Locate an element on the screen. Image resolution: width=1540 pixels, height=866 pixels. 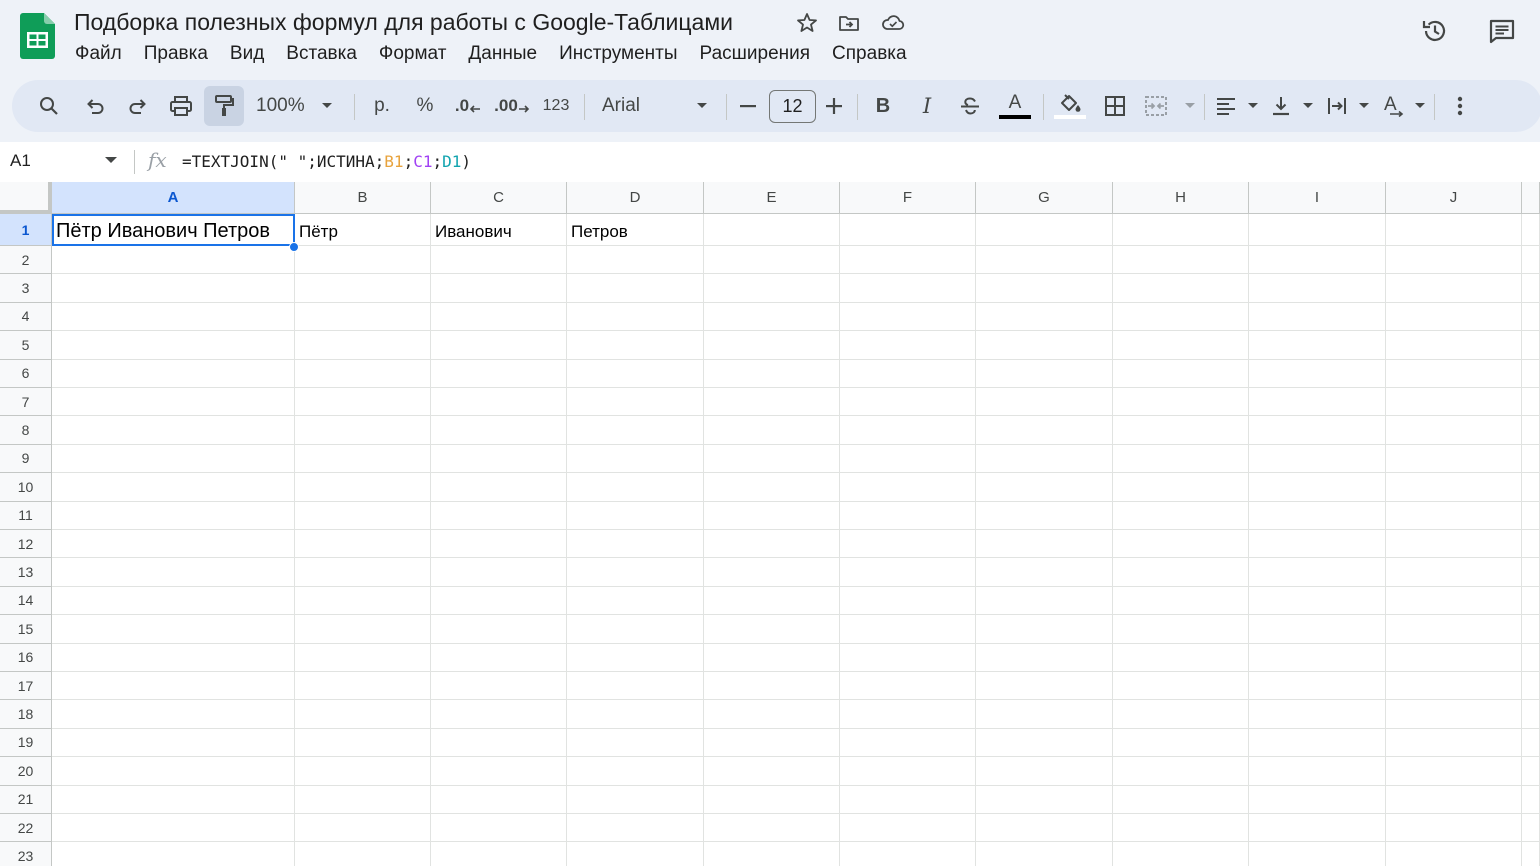
cell-g5 is located at coordinates (1044, 345).